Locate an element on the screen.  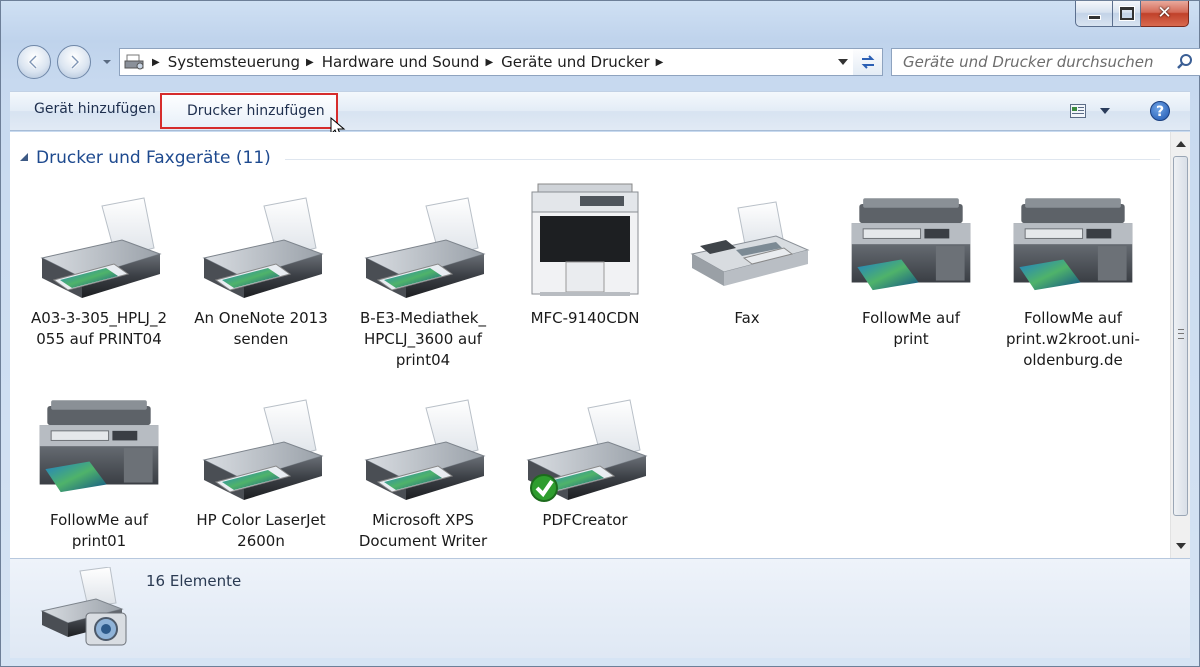
scrollbar-thumb is located at coordinates (1180, 336).